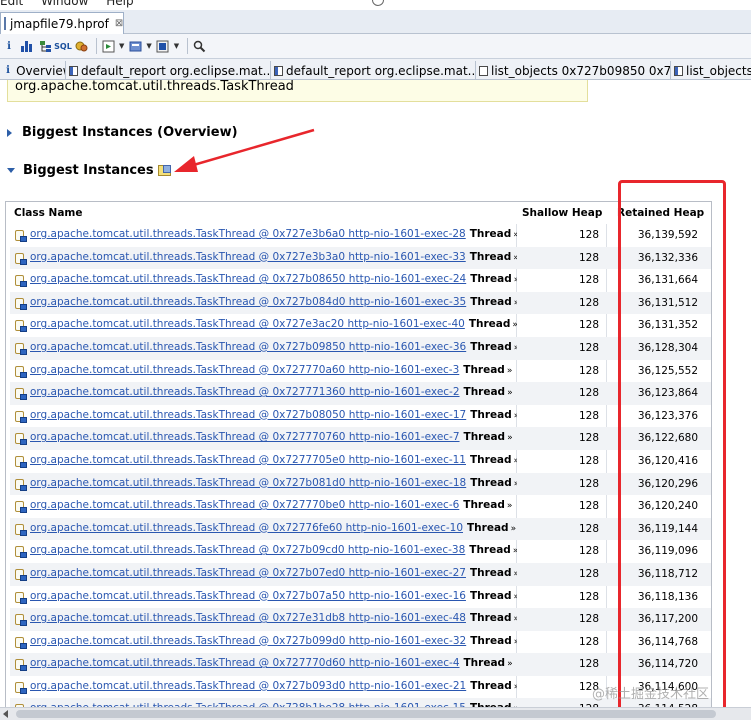 The height and width of the screenshot is (720, 751). I want to click on column-header-retained-heap: Retained Heap, so click(660, 213).